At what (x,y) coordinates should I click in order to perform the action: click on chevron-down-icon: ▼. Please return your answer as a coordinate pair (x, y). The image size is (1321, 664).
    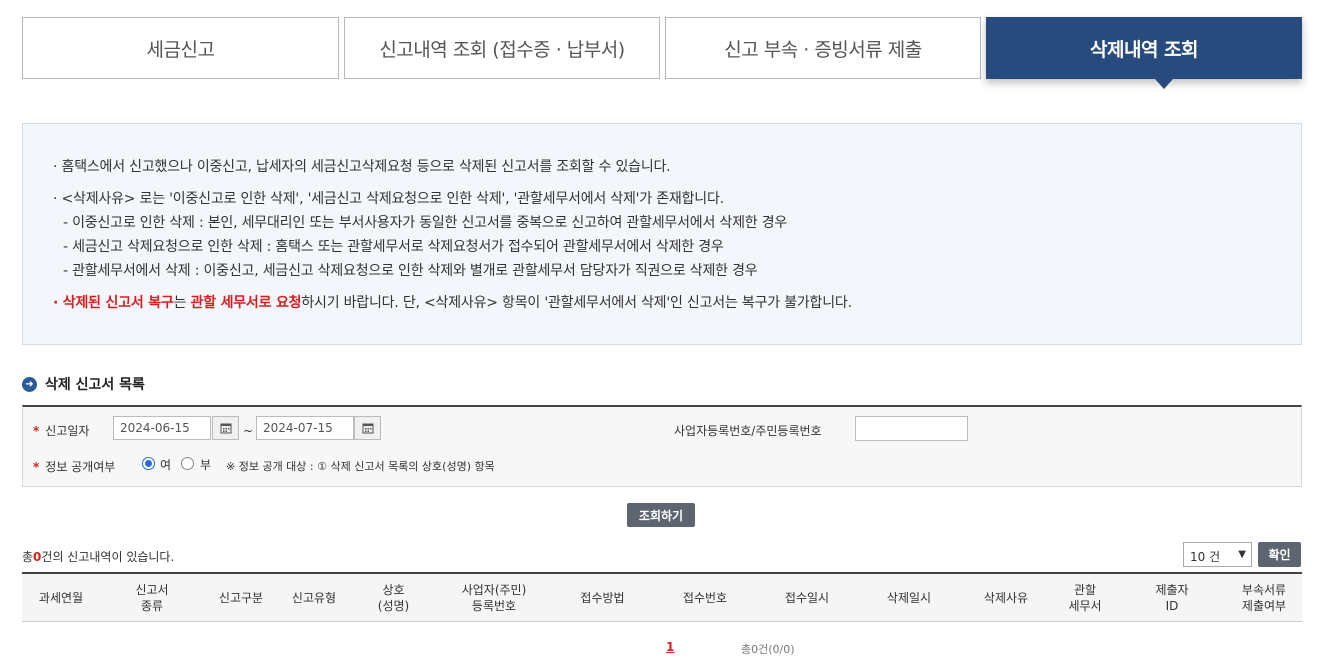
    Looking at the image, I should click on (1242, 554).